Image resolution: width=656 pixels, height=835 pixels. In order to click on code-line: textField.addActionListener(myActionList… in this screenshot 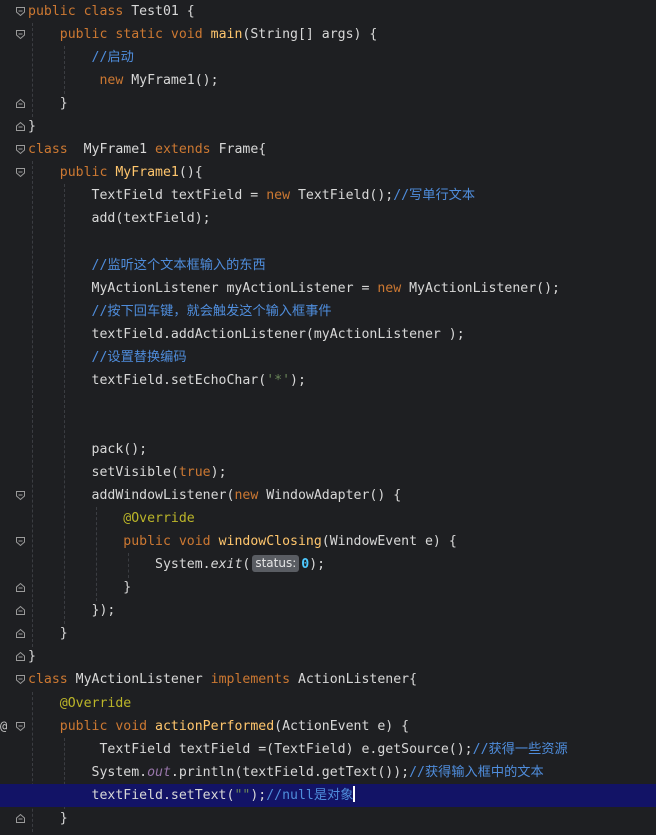, I will do `click(328, 334)`.